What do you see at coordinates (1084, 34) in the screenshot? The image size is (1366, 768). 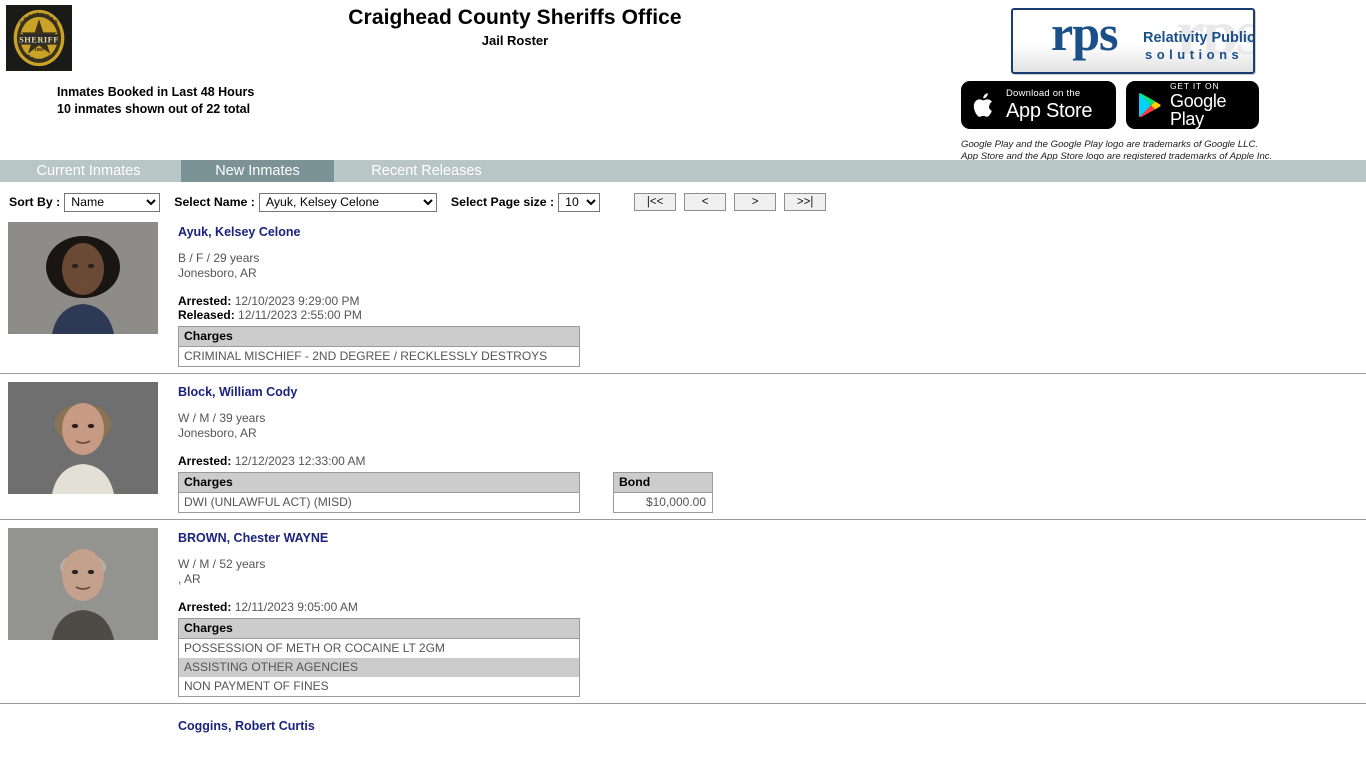 I see `rps-wordmark: rps` at bounding box center [1084, 34].